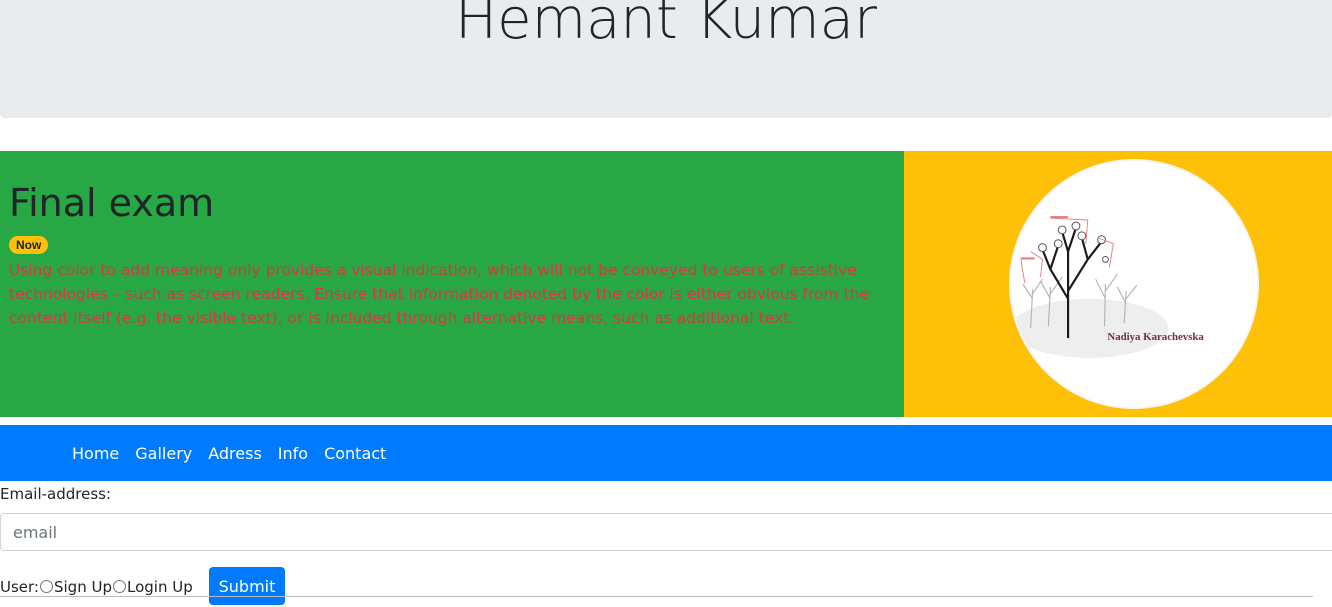  I want to click on page-title: Hemant Kumar, so click(666, 26).